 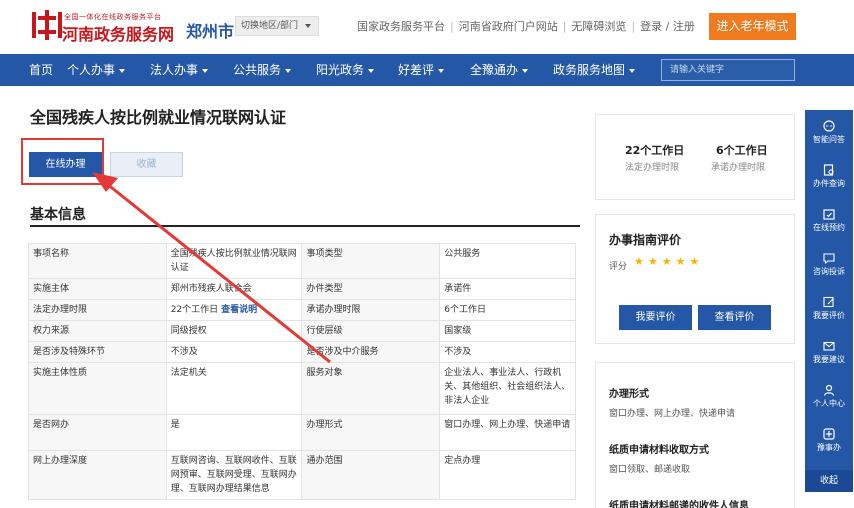 I want to click on table-row: 实施主体 郑州市残疾人联合会 办件类型 承诺件, so click(x=302, y=289).